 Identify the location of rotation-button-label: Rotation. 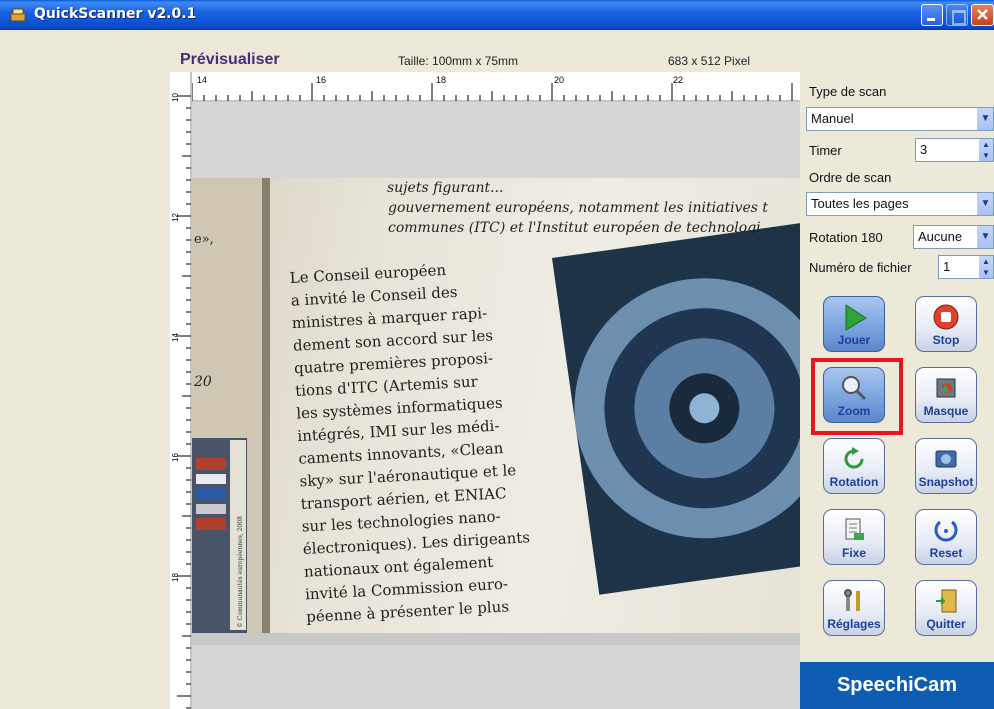
(854, 482).